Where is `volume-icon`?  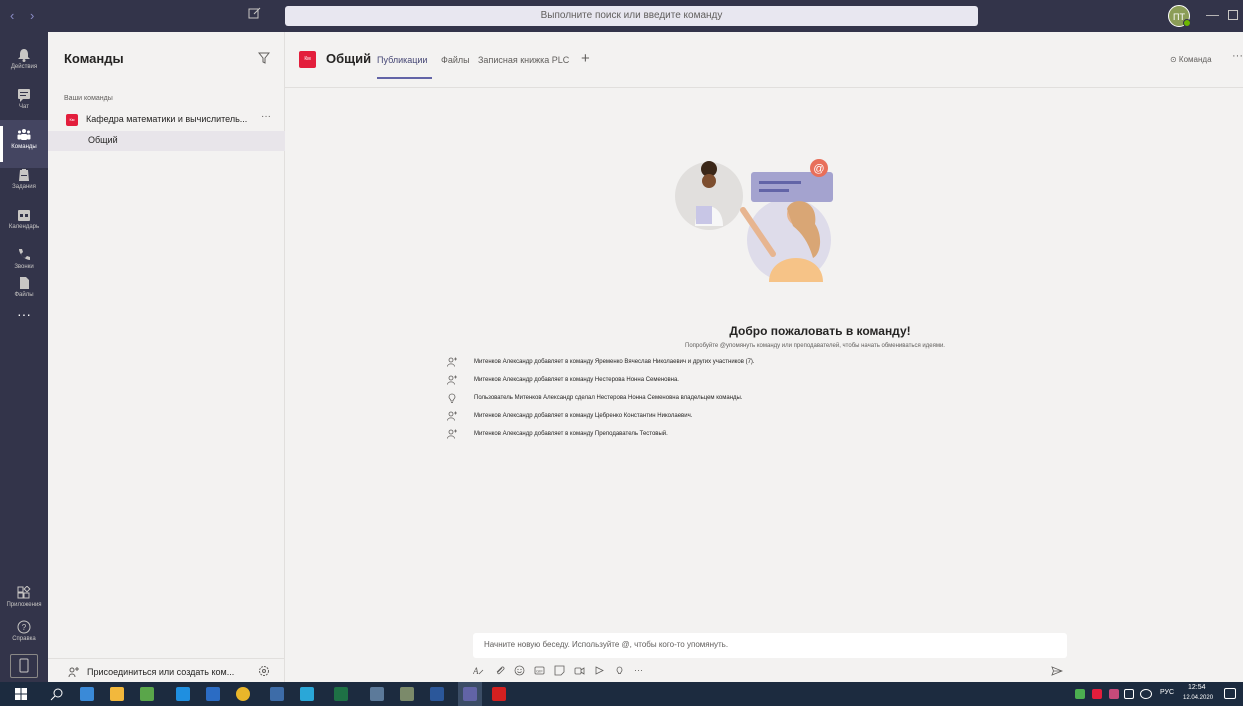
volume-icon is located at coordinates (1146, 694).